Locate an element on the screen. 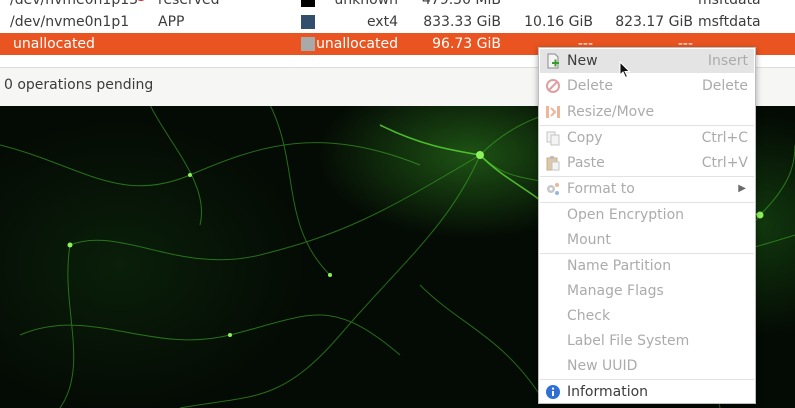  menu-item-label: Check is located at coordinates (589, 316).